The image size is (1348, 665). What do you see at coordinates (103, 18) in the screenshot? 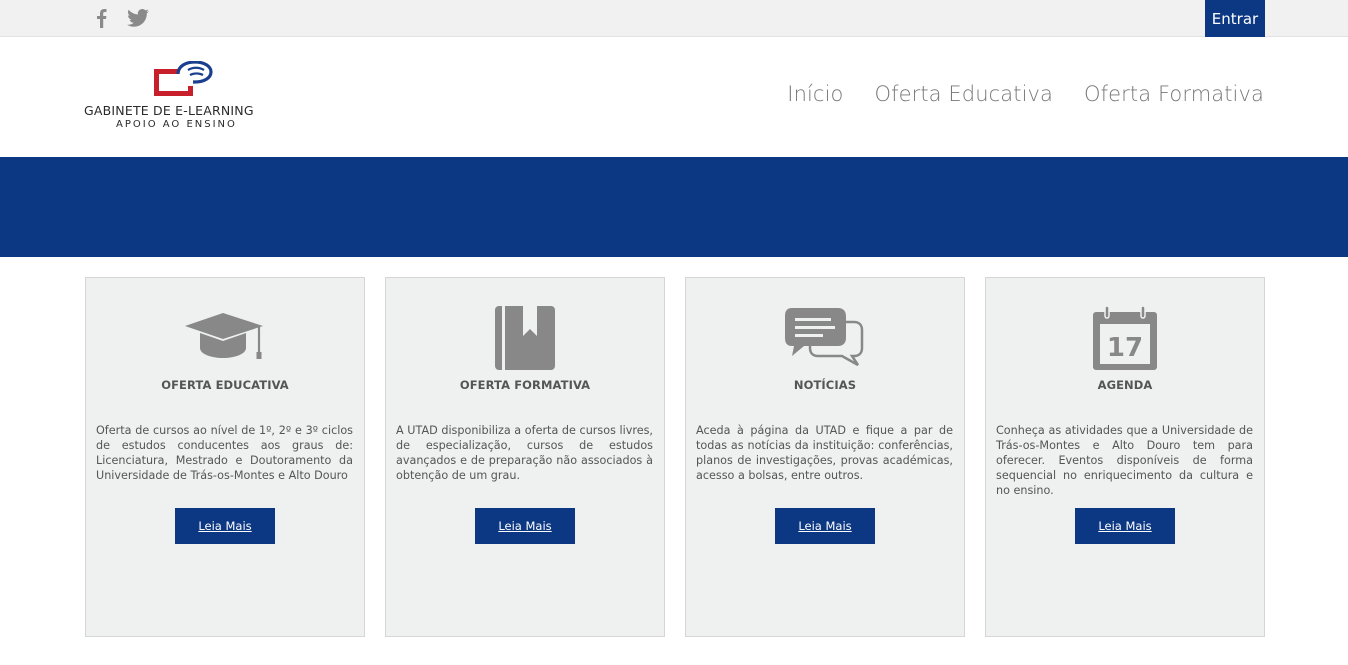
I see `facebook-icon` at bounding box center [103, 18].